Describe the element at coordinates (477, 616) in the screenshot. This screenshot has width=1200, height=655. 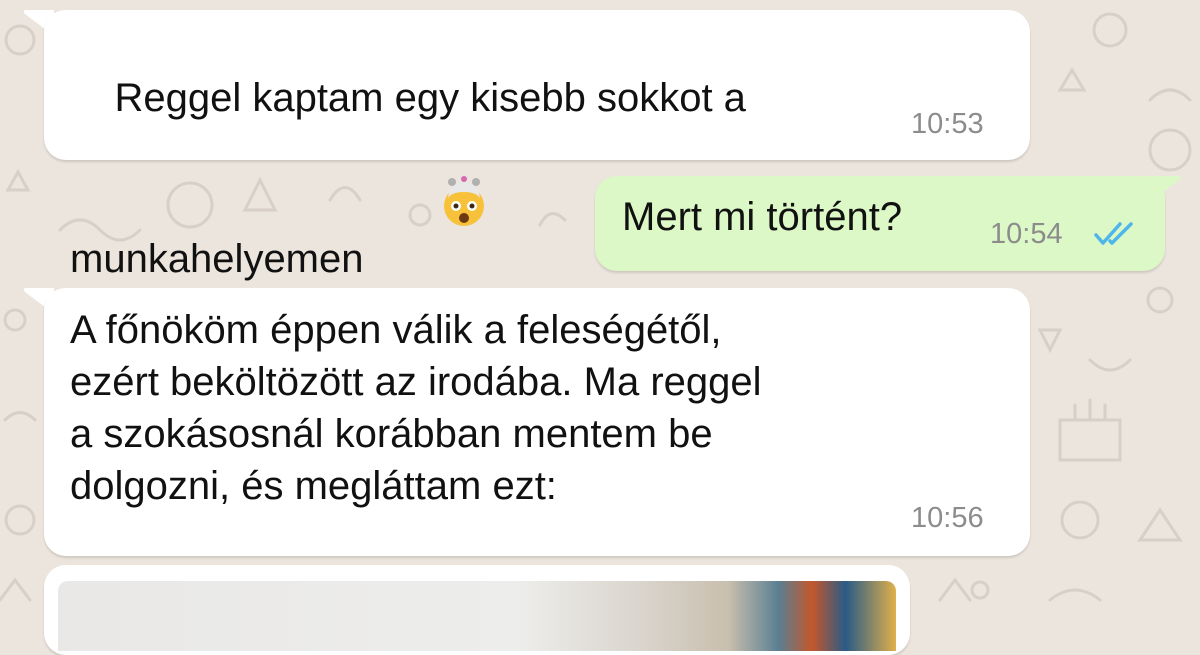
I see `image-thumbnail` at that location.